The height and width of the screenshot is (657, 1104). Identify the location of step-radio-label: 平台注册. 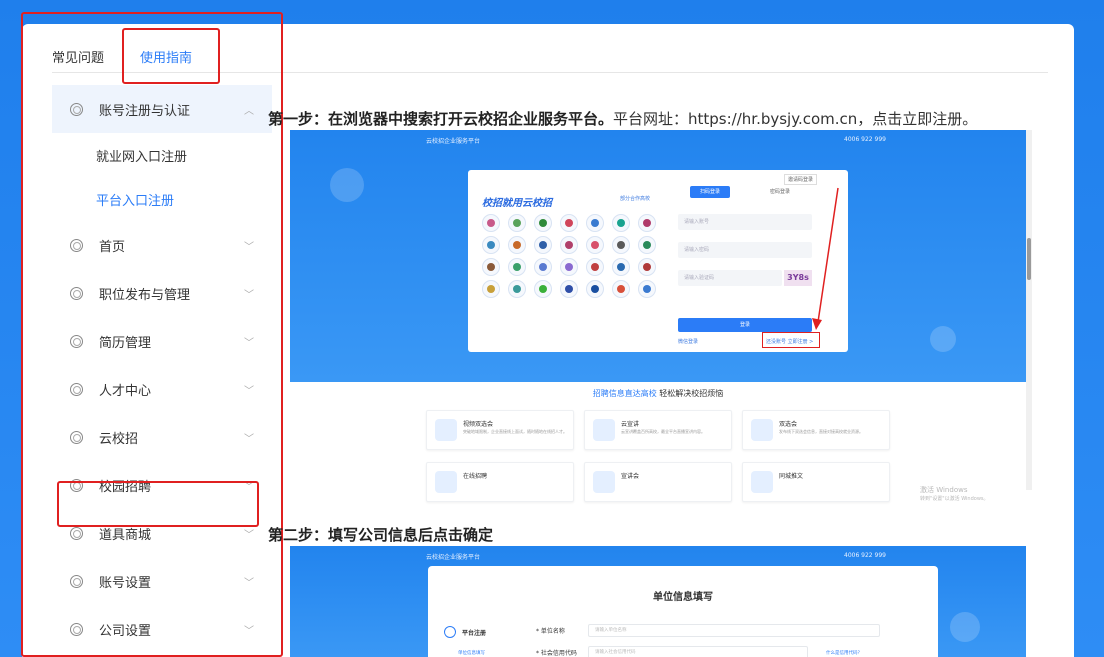
(474, 633).